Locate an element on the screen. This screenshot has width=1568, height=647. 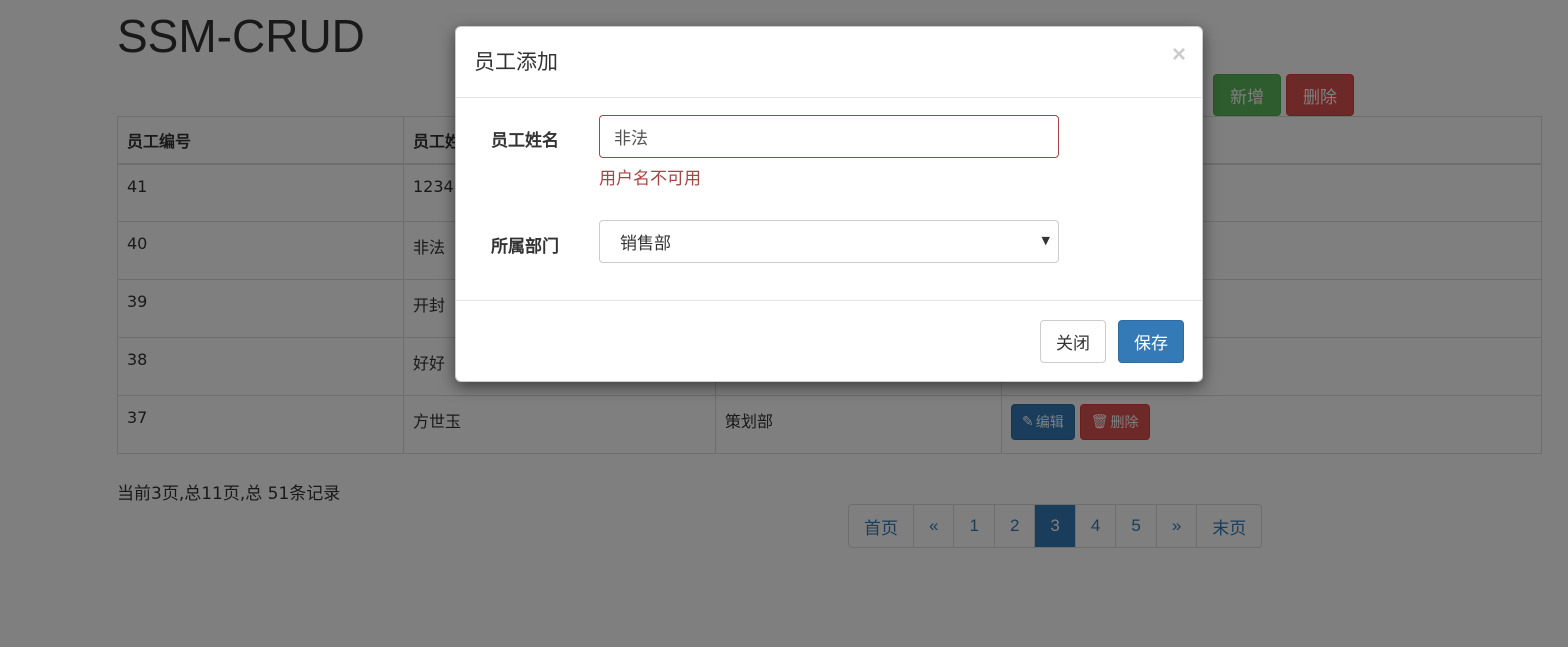
employee-name-input: 非法 is located at coordinates (829, 136).